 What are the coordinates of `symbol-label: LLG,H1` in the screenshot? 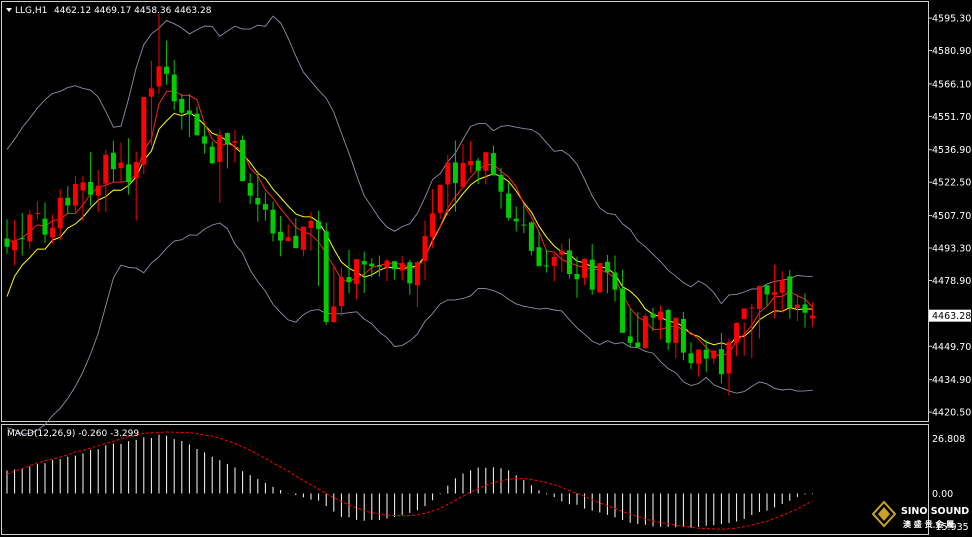 It's located at (31, 11).